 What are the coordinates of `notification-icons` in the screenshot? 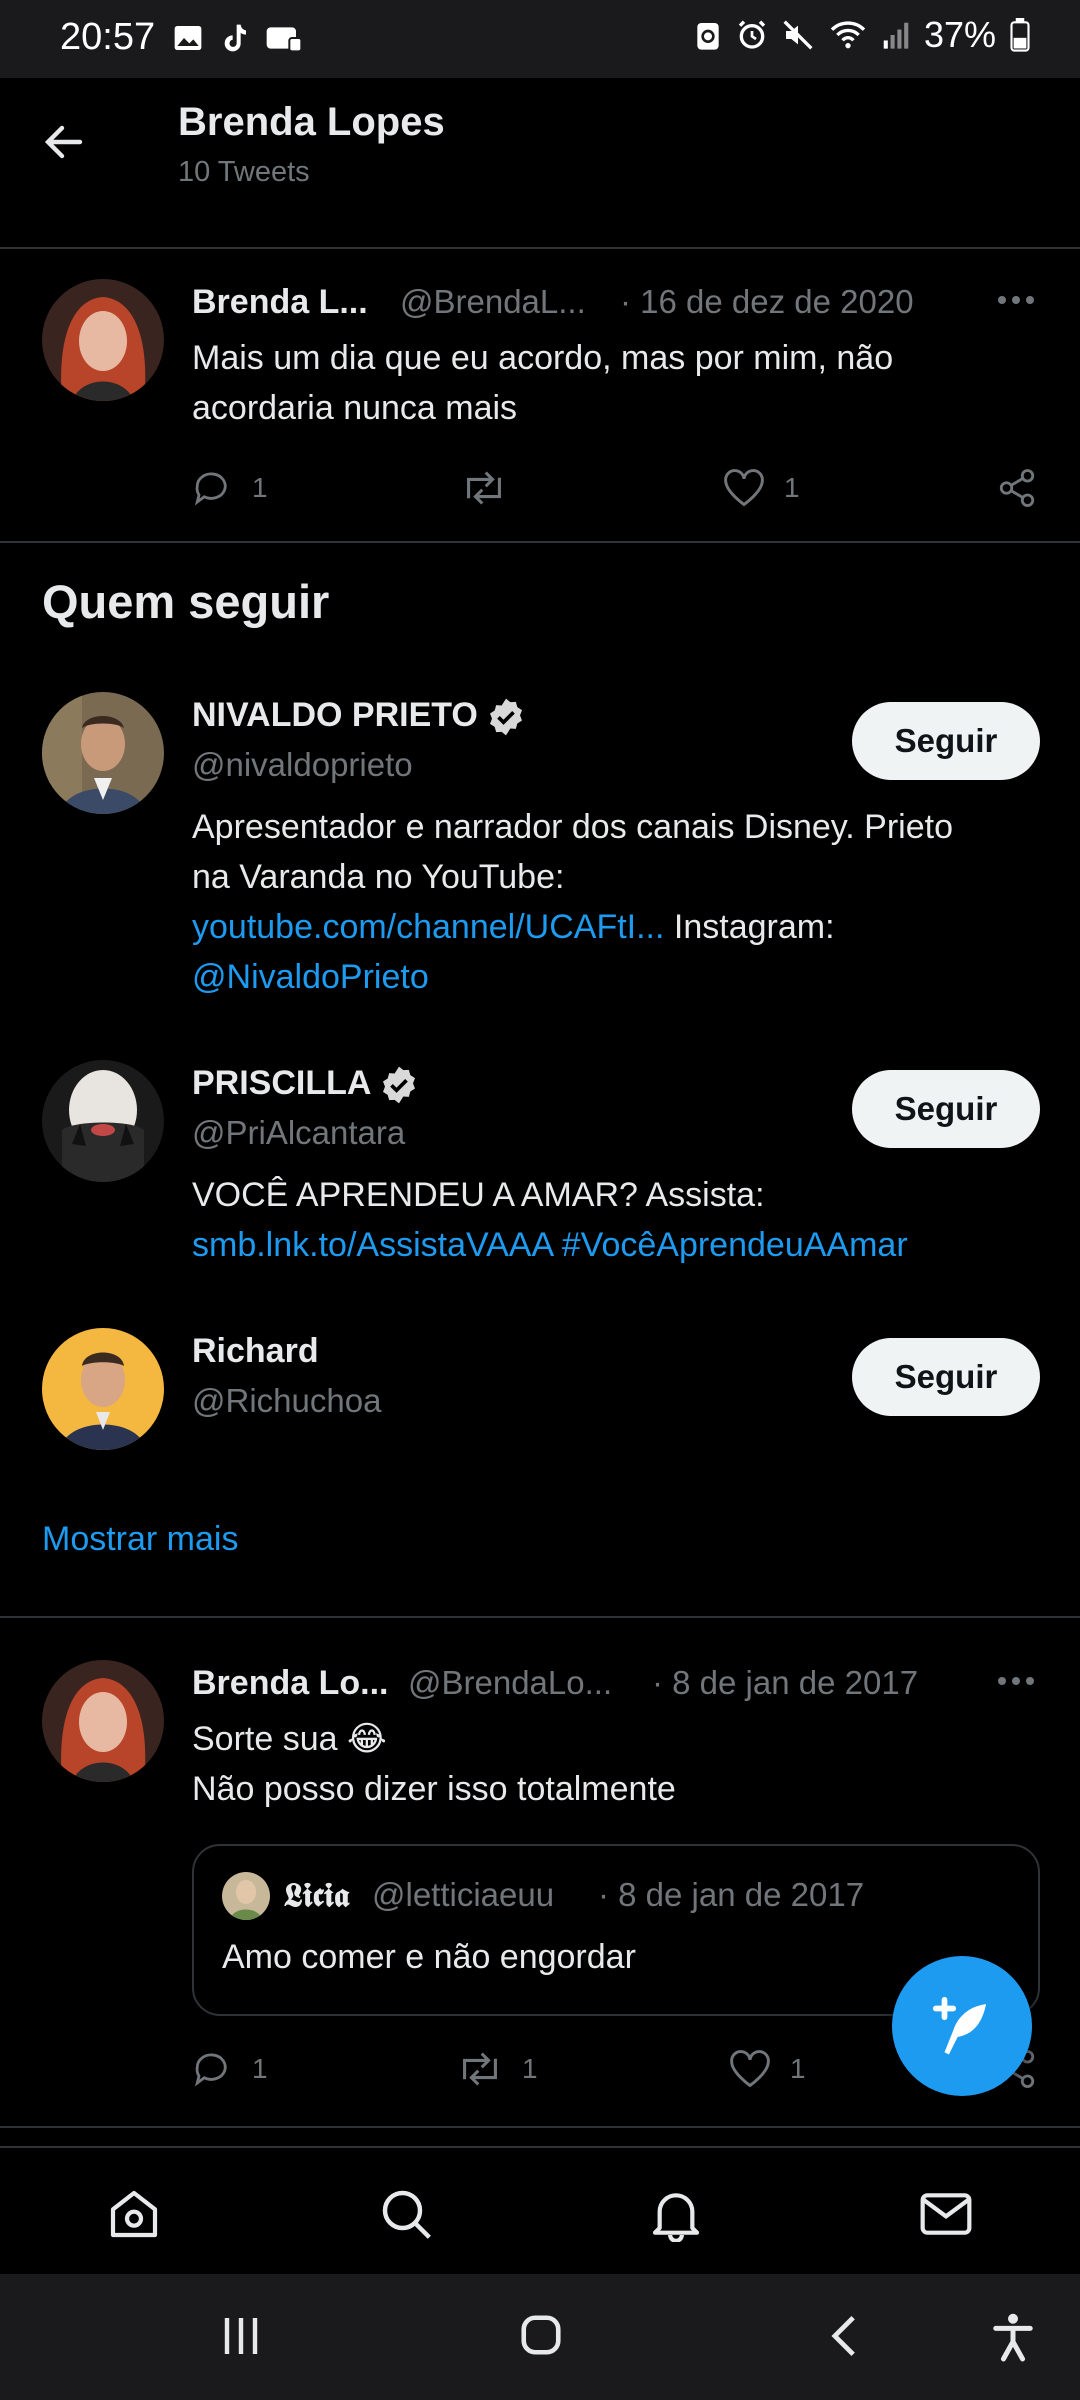 It's located at (238, 38).